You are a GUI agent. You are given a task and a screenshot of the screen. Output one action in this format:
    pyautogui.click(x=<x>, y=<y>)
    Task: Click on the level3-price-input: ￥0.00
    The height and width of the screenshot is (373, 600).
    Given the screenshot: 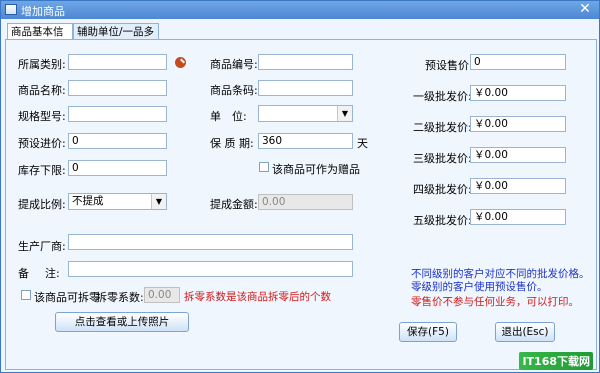 What is the action you would take?
    pyautogui.click(x=518, y=155)
    